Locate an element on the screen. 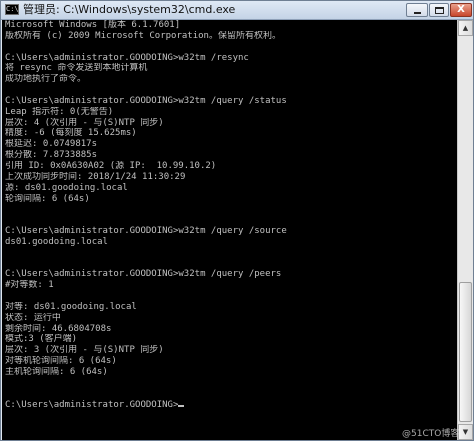 The width and height of the screenshot is (474, 441). console-line: 轮询间隔: 6 (64s) is located at coordinates (47, 198).